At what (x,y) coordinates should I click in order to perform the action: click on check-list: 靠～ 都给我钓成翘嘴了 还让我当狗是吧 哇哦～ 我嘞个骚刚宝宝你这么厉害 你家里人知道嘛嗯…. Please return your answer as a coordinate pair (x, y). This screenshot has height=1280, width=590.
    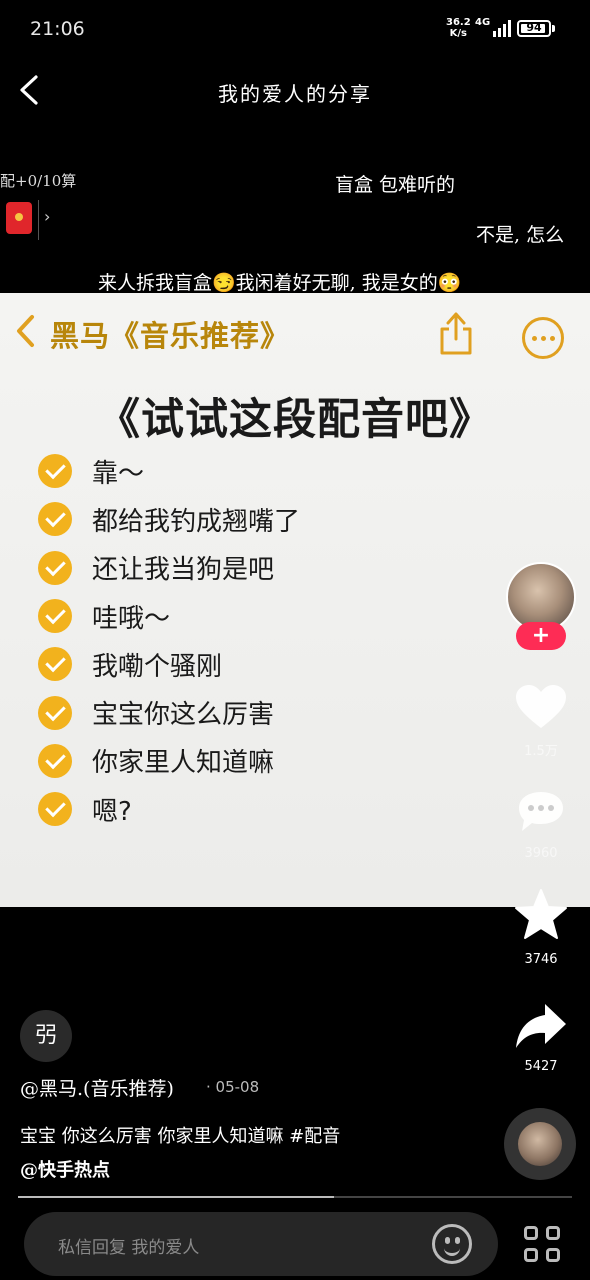
    Looking at the image, I should click on (169, 640).